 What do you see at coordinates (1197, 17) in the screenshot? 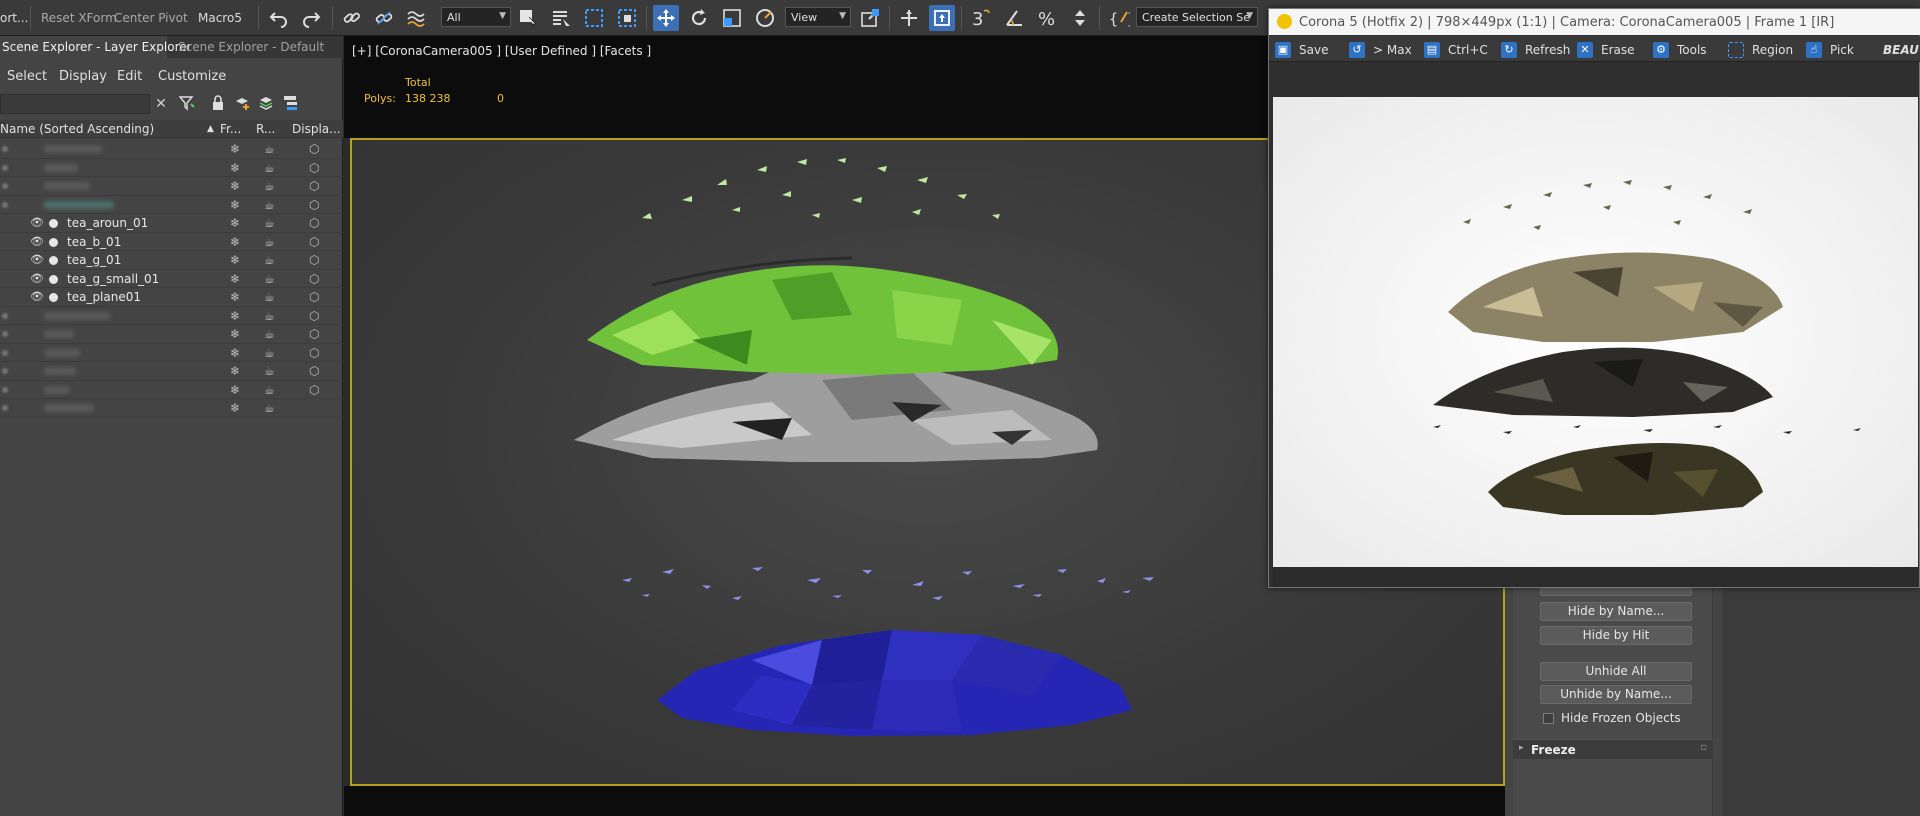
I see `named-selection-sets-dropdown: Create Selection Se ▼` at bounding box center [1197, 17].